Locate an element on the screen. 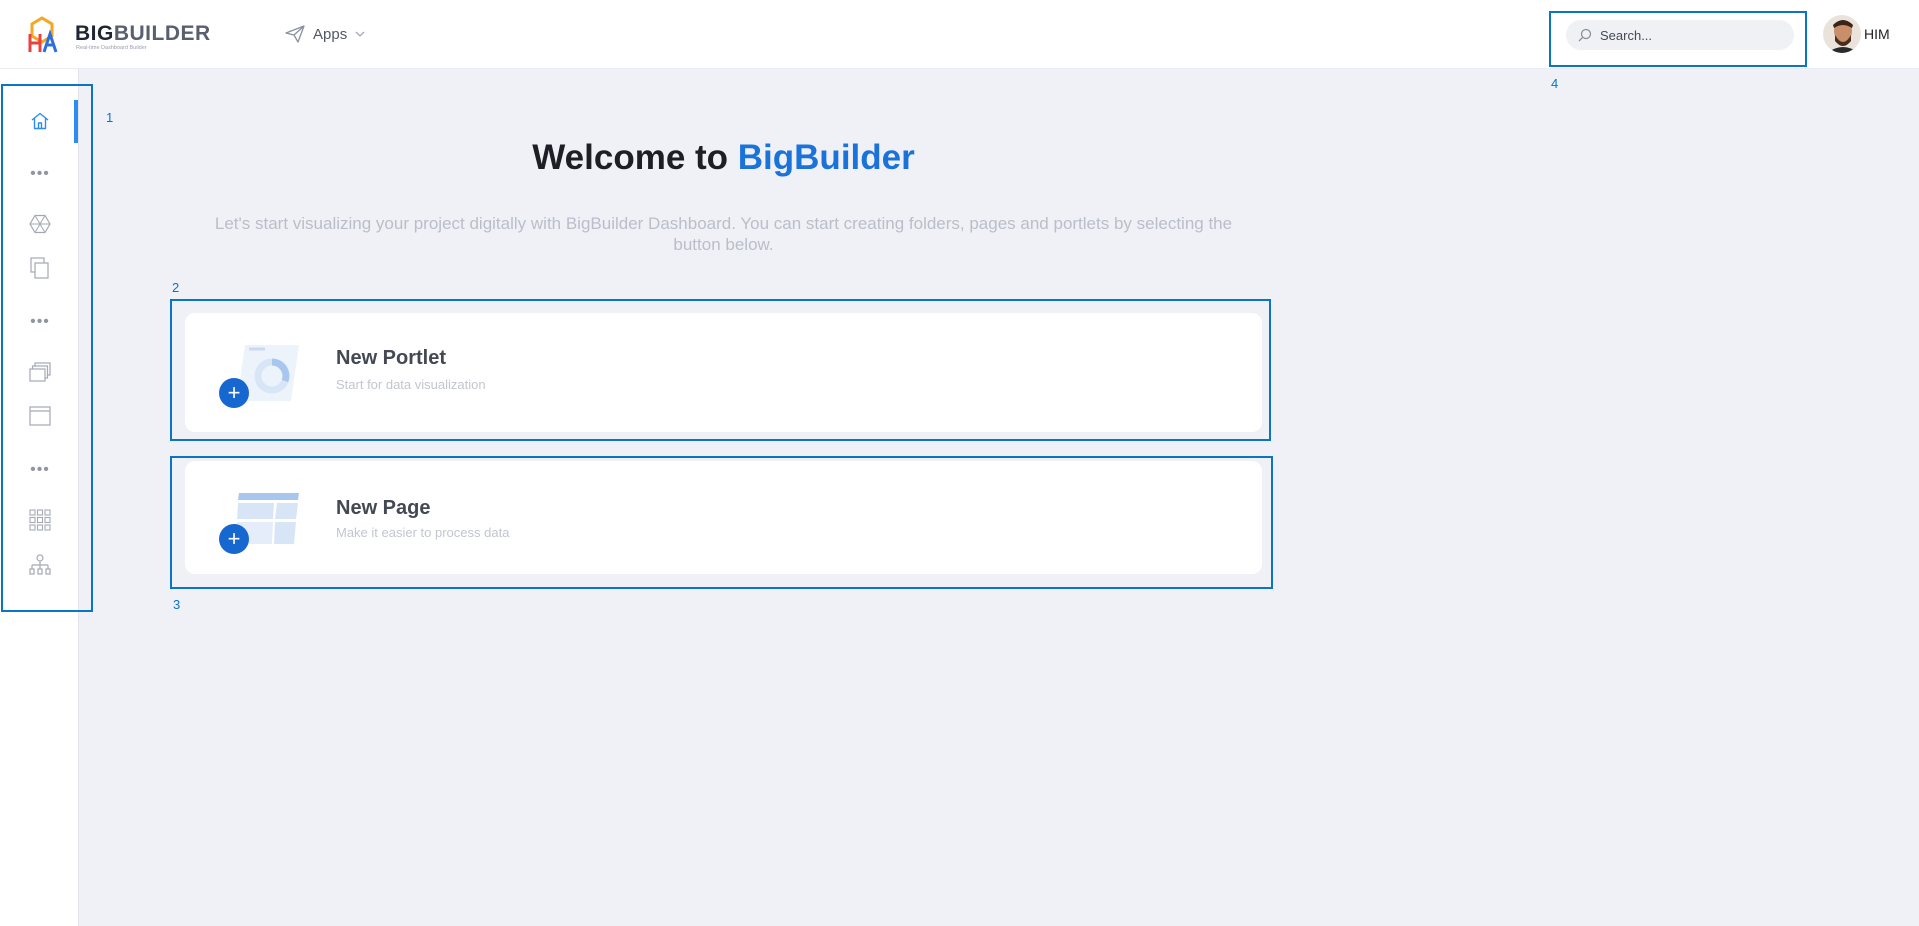 This screenshot has height=926, width=1919. sidebar-item-sitemap is located at coordinates (40, 565).